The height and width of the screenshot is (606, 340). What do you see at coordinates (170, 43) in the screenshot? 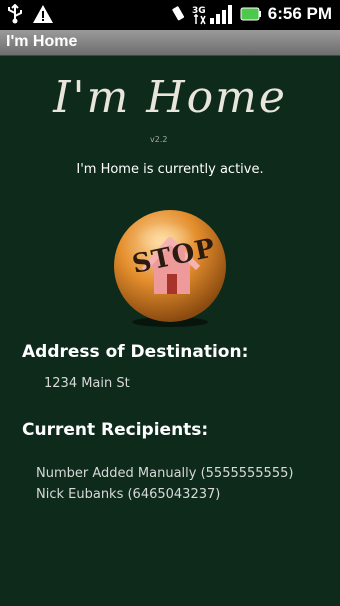
I see `title-bar: I'm Home` at bounding box center [170, 43].